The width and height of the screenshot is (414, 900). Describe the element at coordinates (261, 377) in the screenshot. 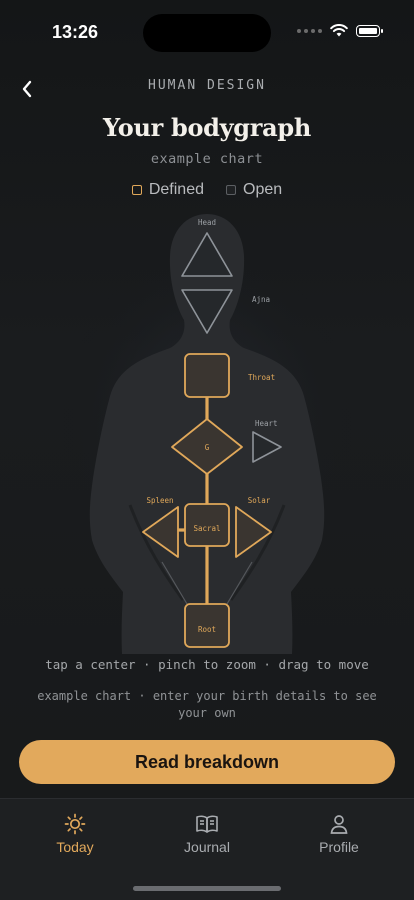

I see `label-throat: Throat` at that location.